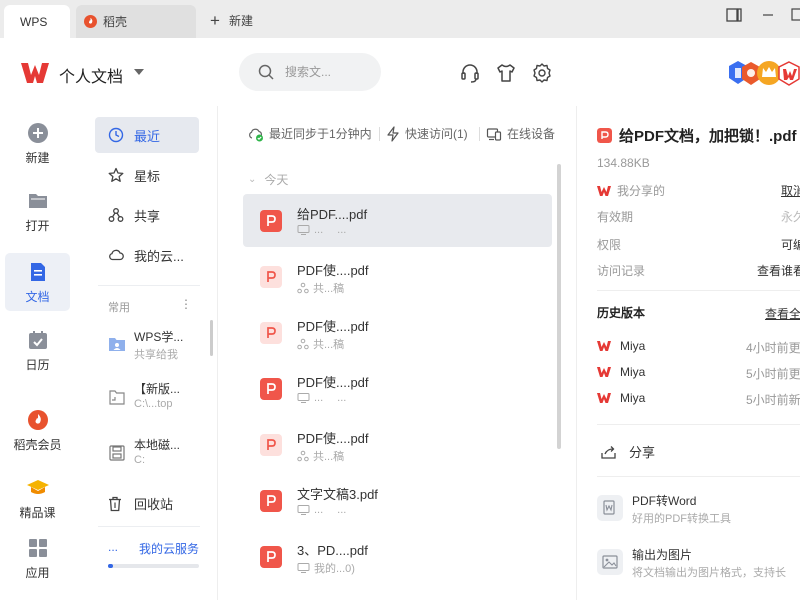  What do you see at coordinates (542, 73) in the screenshot?
I see `gear-icon` at bounding box center [542, 73].